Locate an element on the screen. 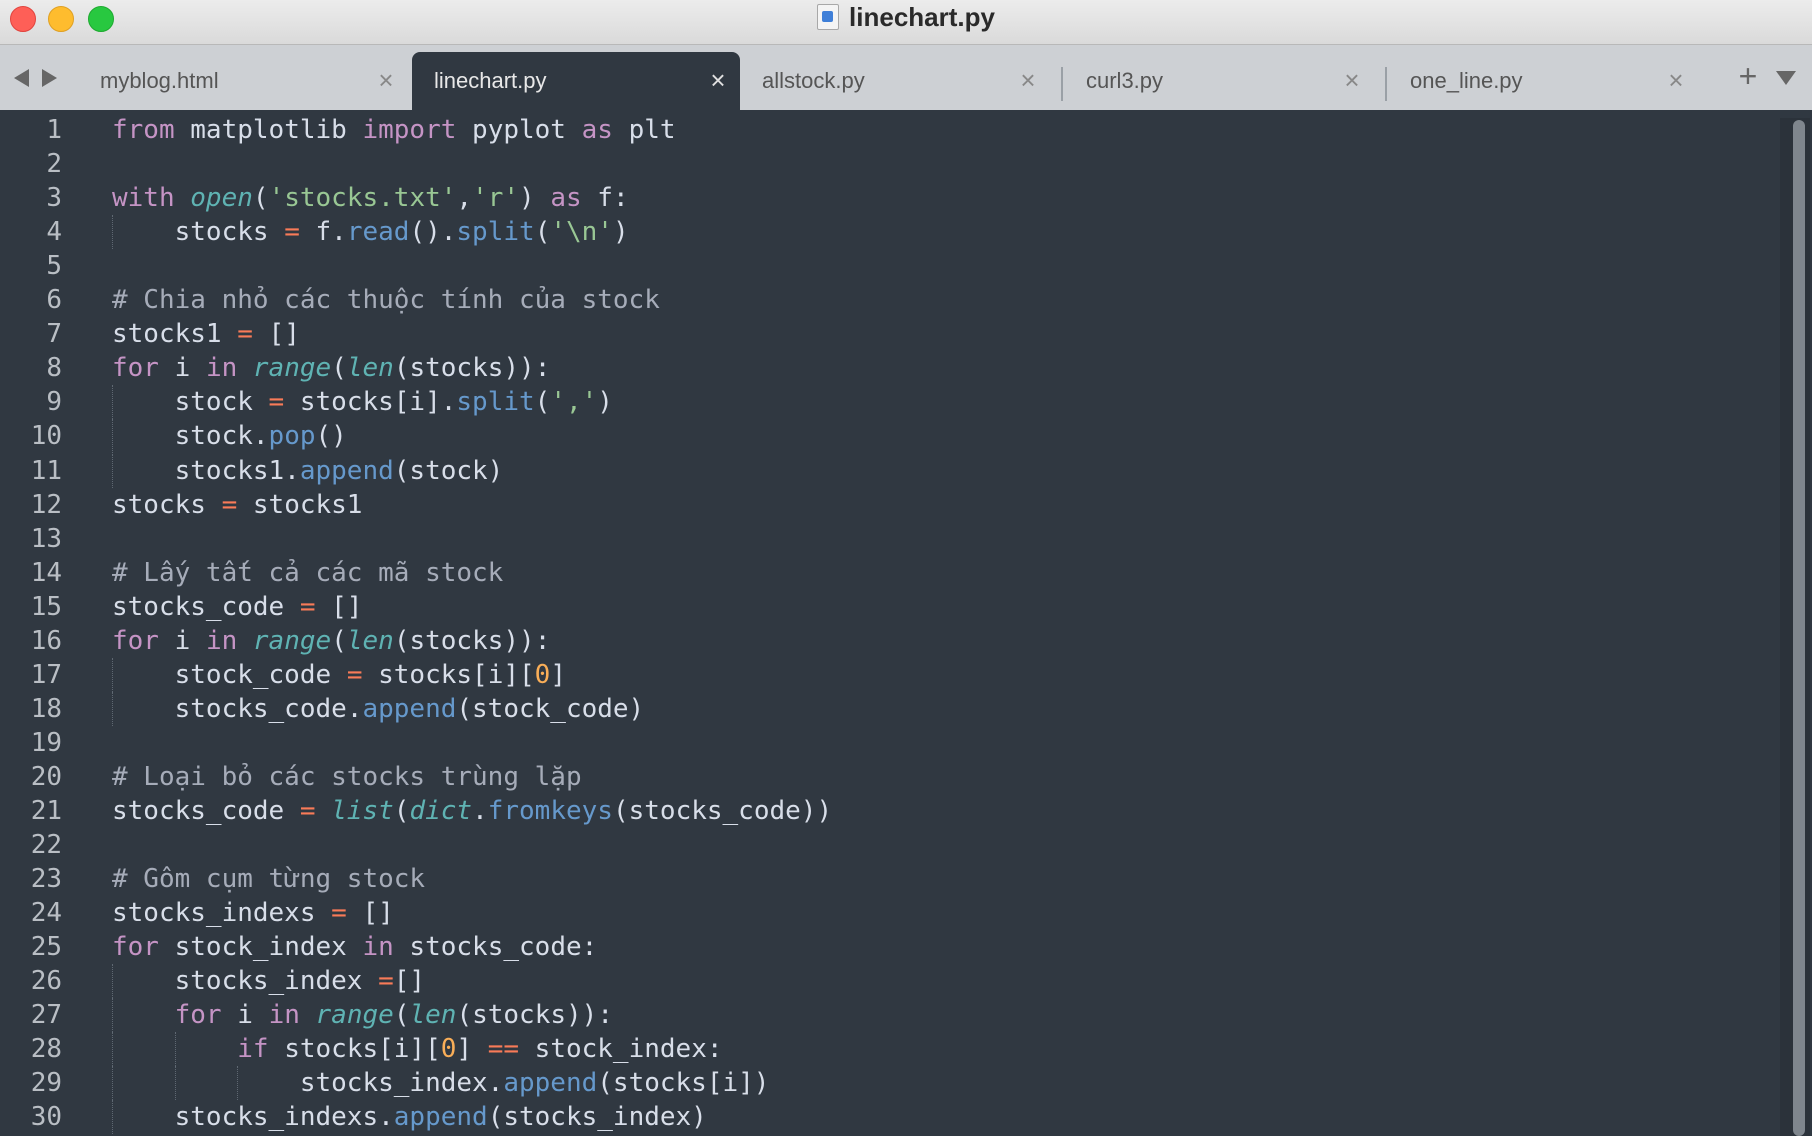 Image resolution: width=1812 pixels, height=1136 pixels. code-line: stocks_indexs = [] is located at coordinates (253, 913).